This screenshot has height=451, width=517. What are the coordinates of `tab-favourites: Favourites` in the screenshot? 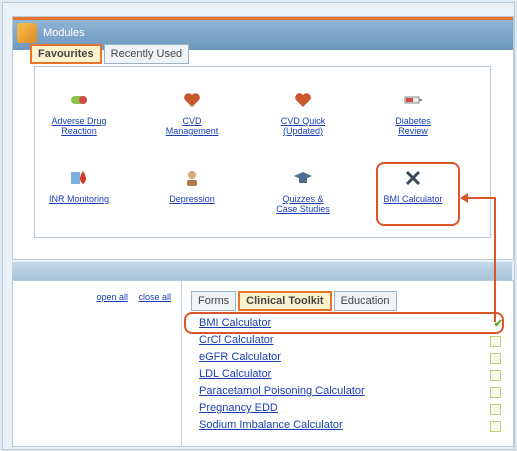 It's located at (66, 54).